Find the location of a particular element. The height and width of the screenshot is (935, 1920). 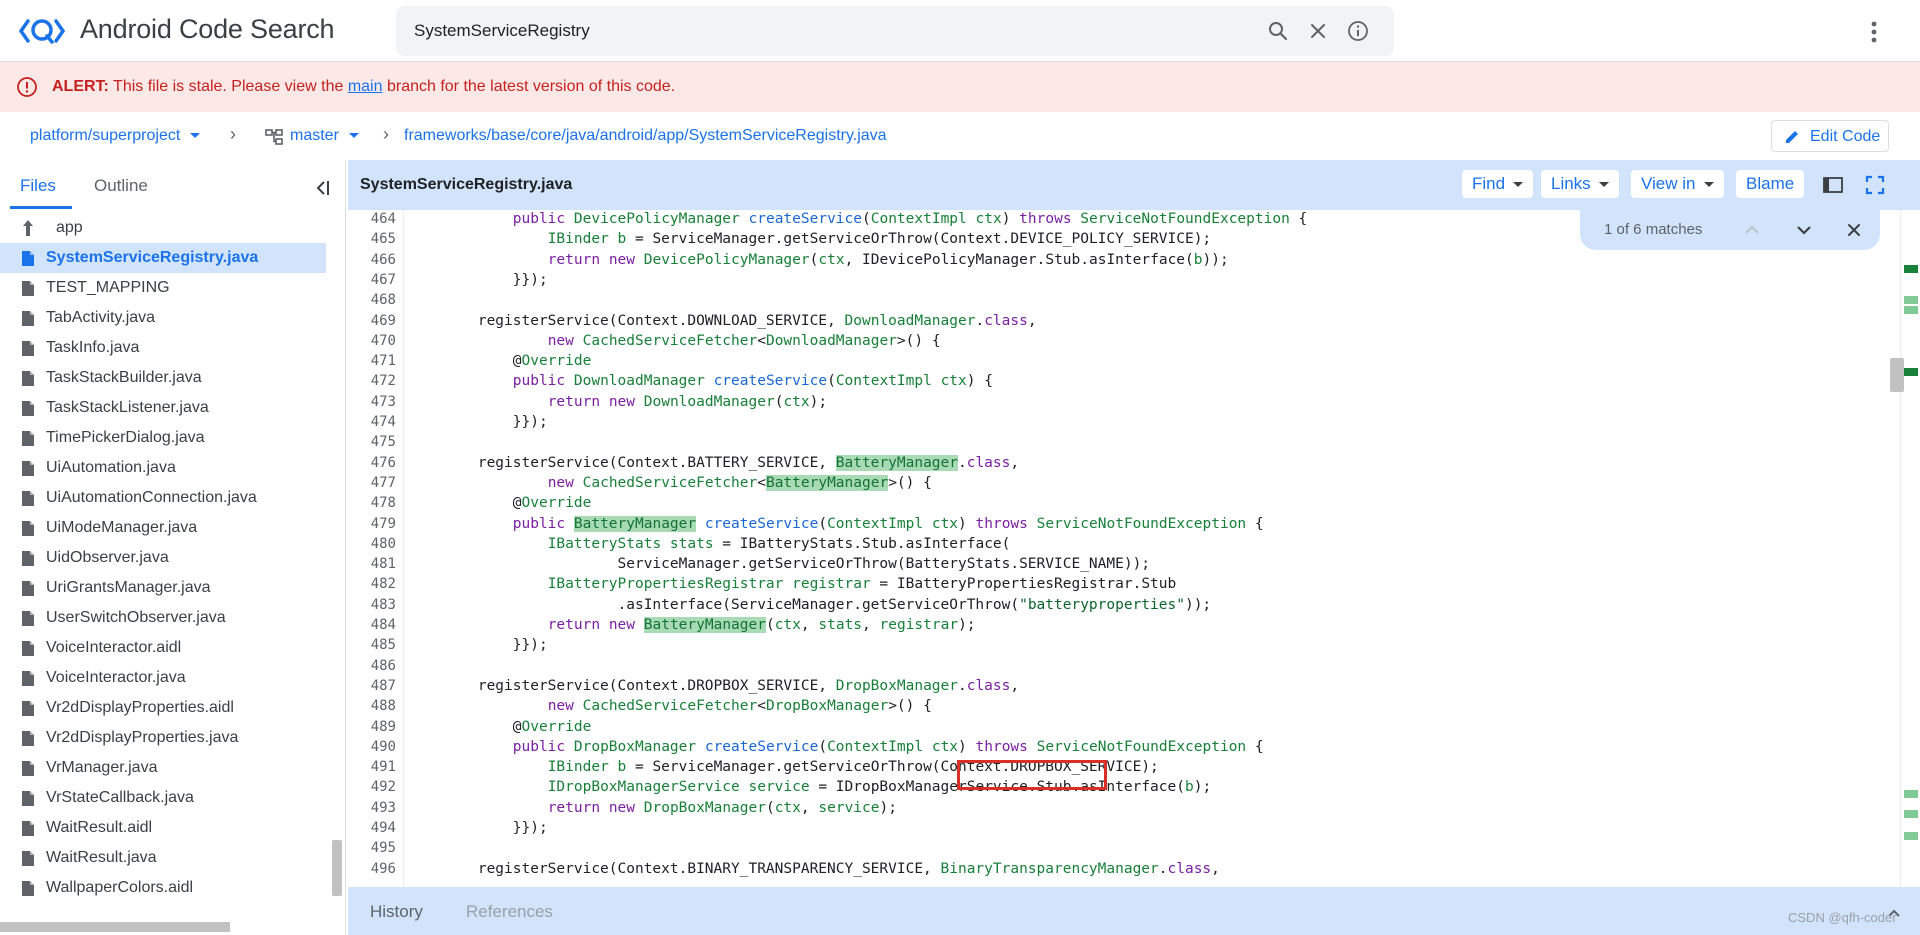

line-number: 466 is located at coordinates (372, 260).